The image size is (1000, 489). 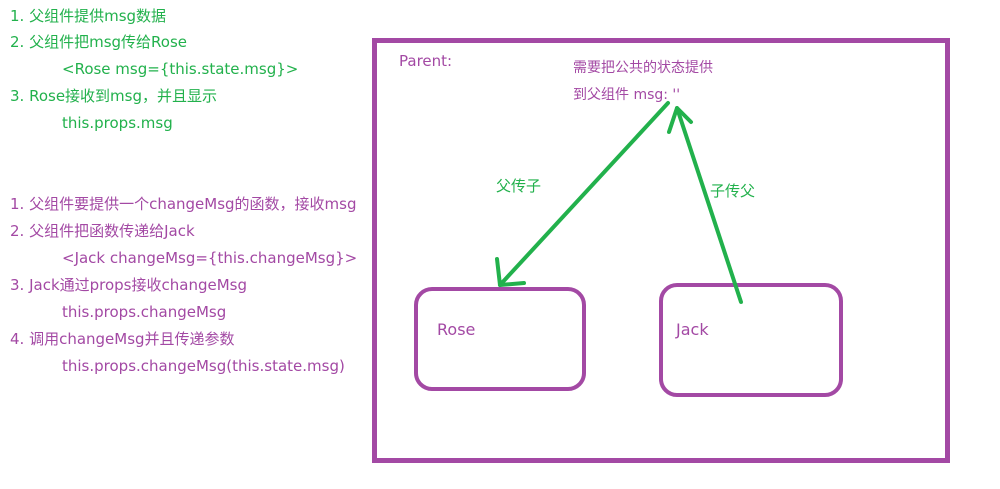 I want to click on arrows-layer, so click(x=619, y=202).